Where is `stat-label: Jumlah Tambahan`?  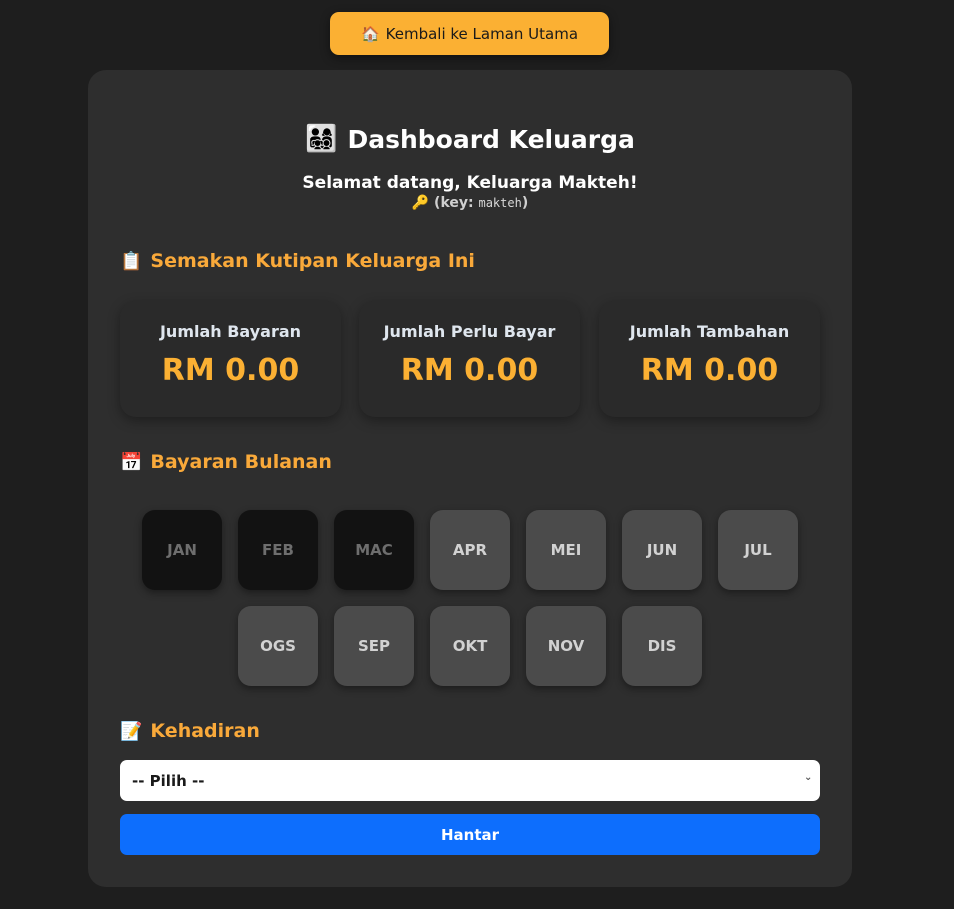
stat-label: Jumlah Tambahan is located at coordinates (709, 331).